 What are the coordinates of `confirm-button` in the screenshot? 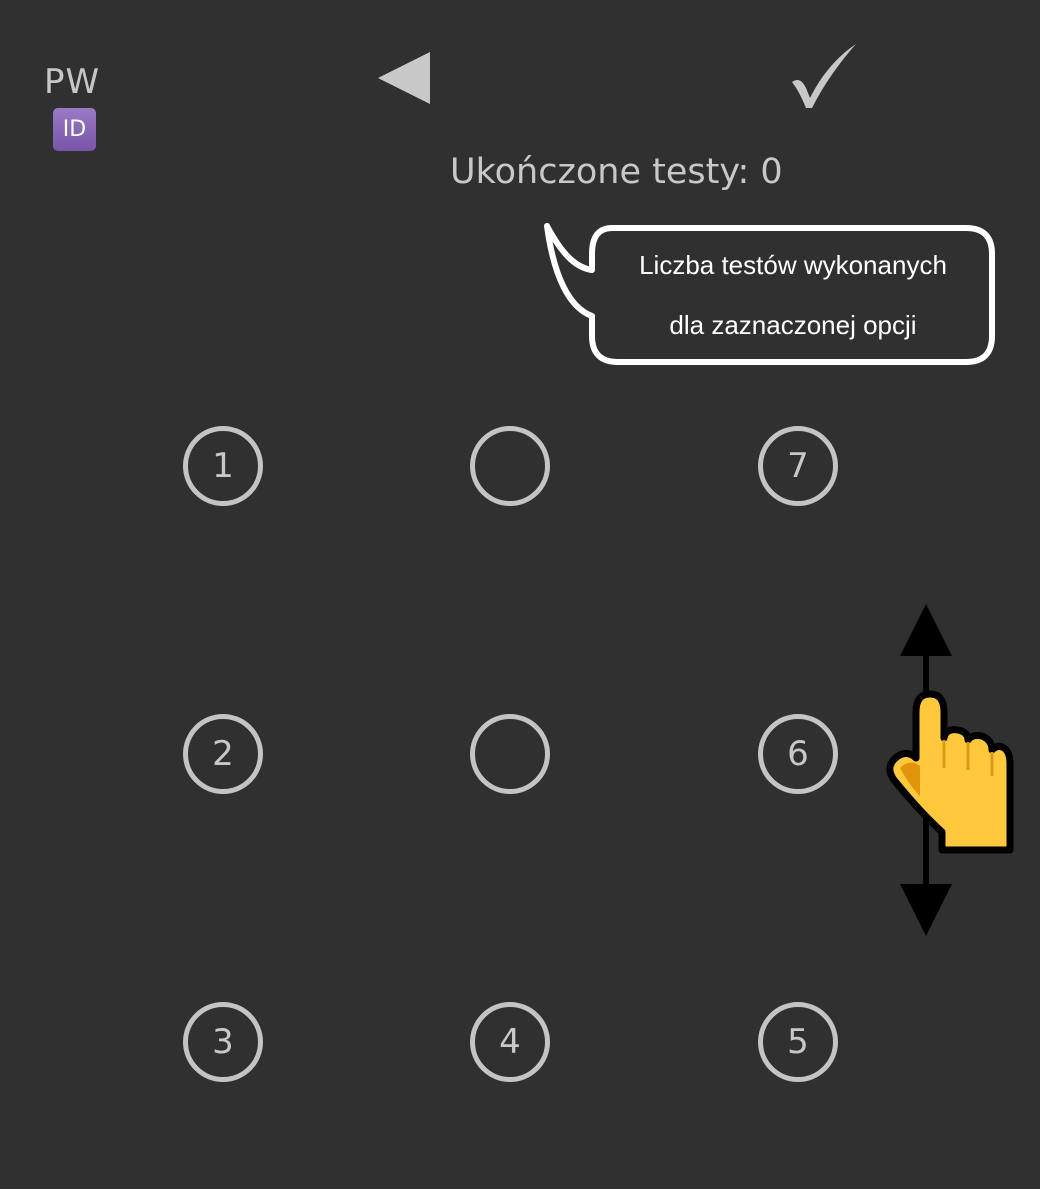 It's located at (822, 76).